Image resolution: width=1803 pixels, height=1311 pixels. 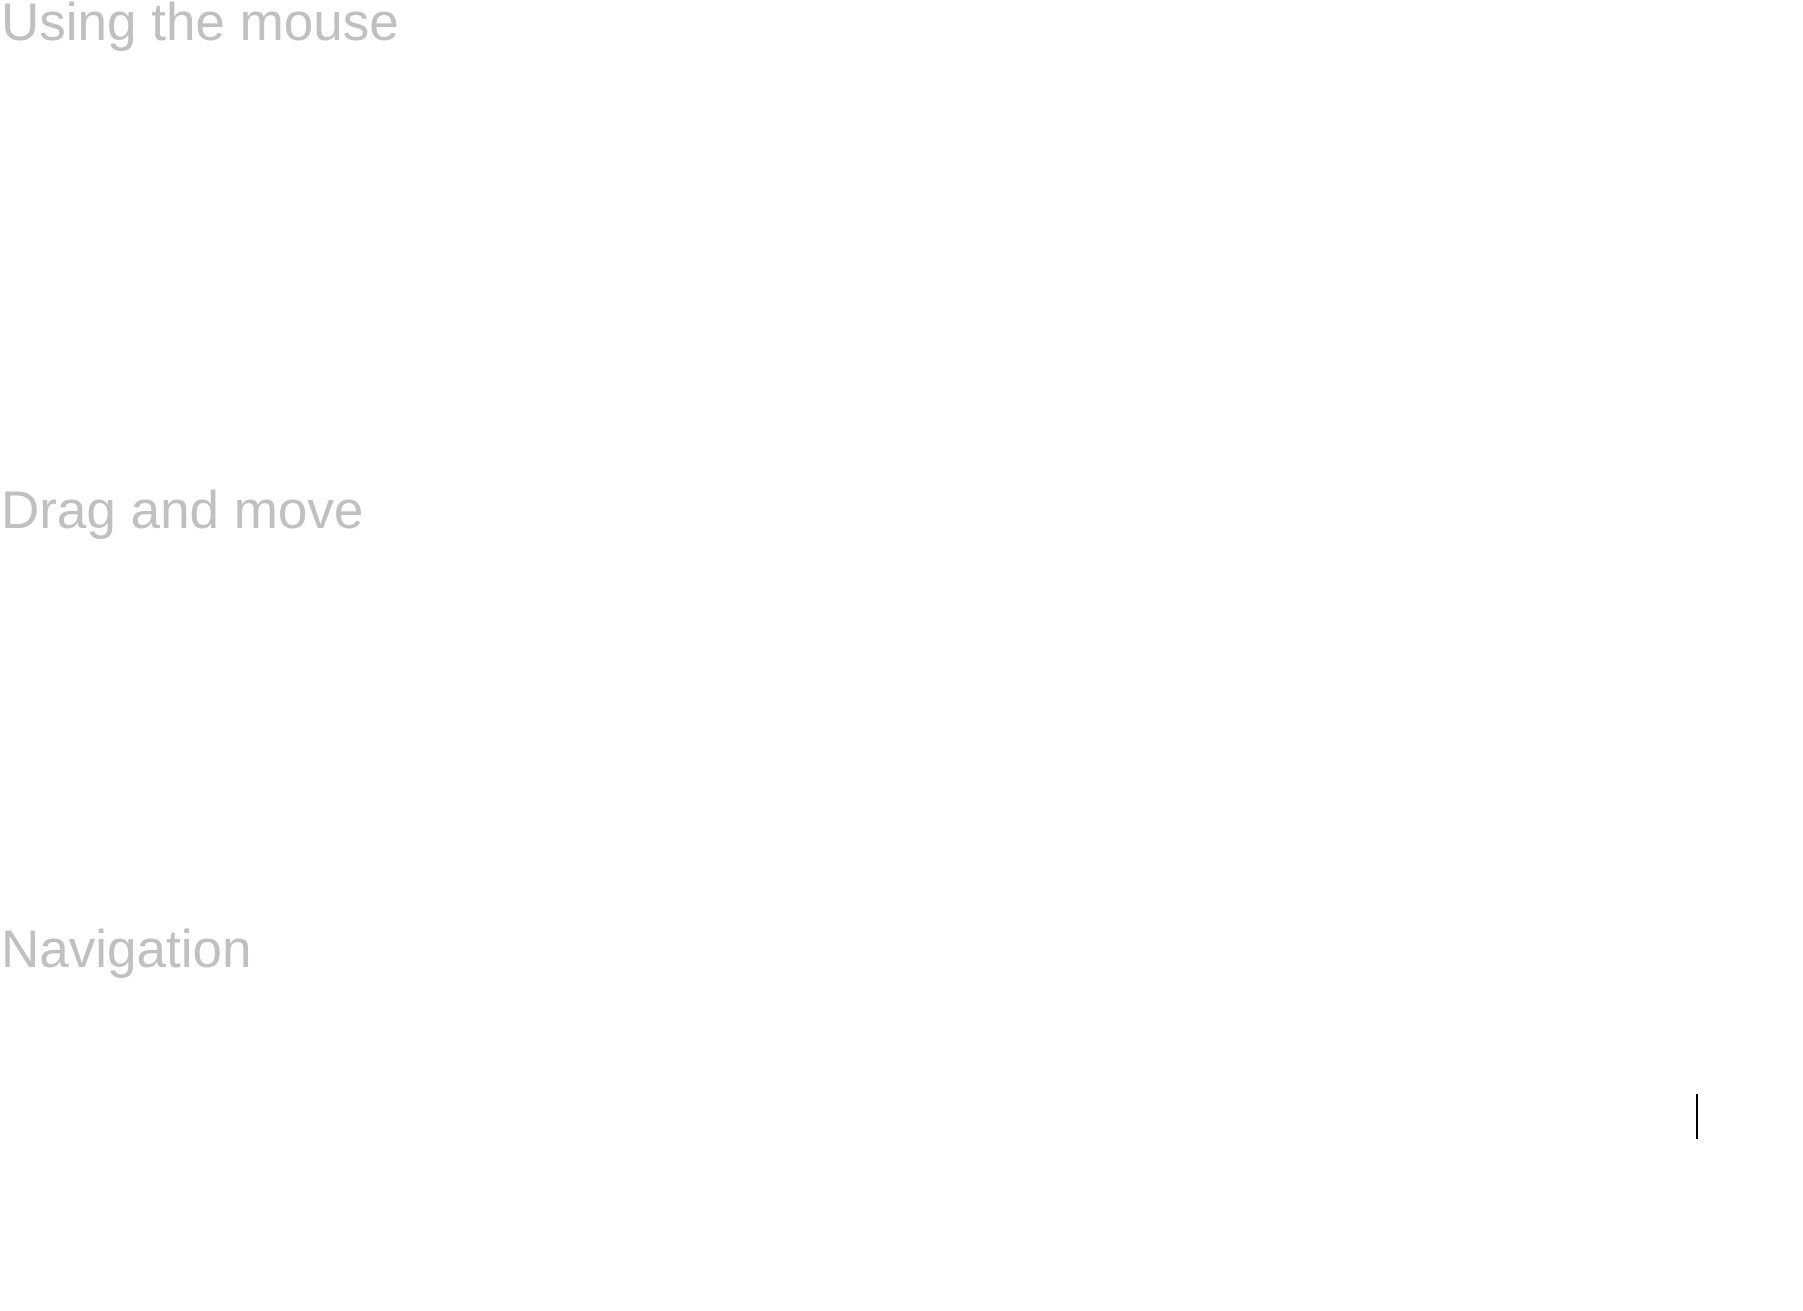 What do you see at coordinates (1697, 1116) in the screenshot?
I see `text-cursor-icon` at bounding box center [1697, 1116].